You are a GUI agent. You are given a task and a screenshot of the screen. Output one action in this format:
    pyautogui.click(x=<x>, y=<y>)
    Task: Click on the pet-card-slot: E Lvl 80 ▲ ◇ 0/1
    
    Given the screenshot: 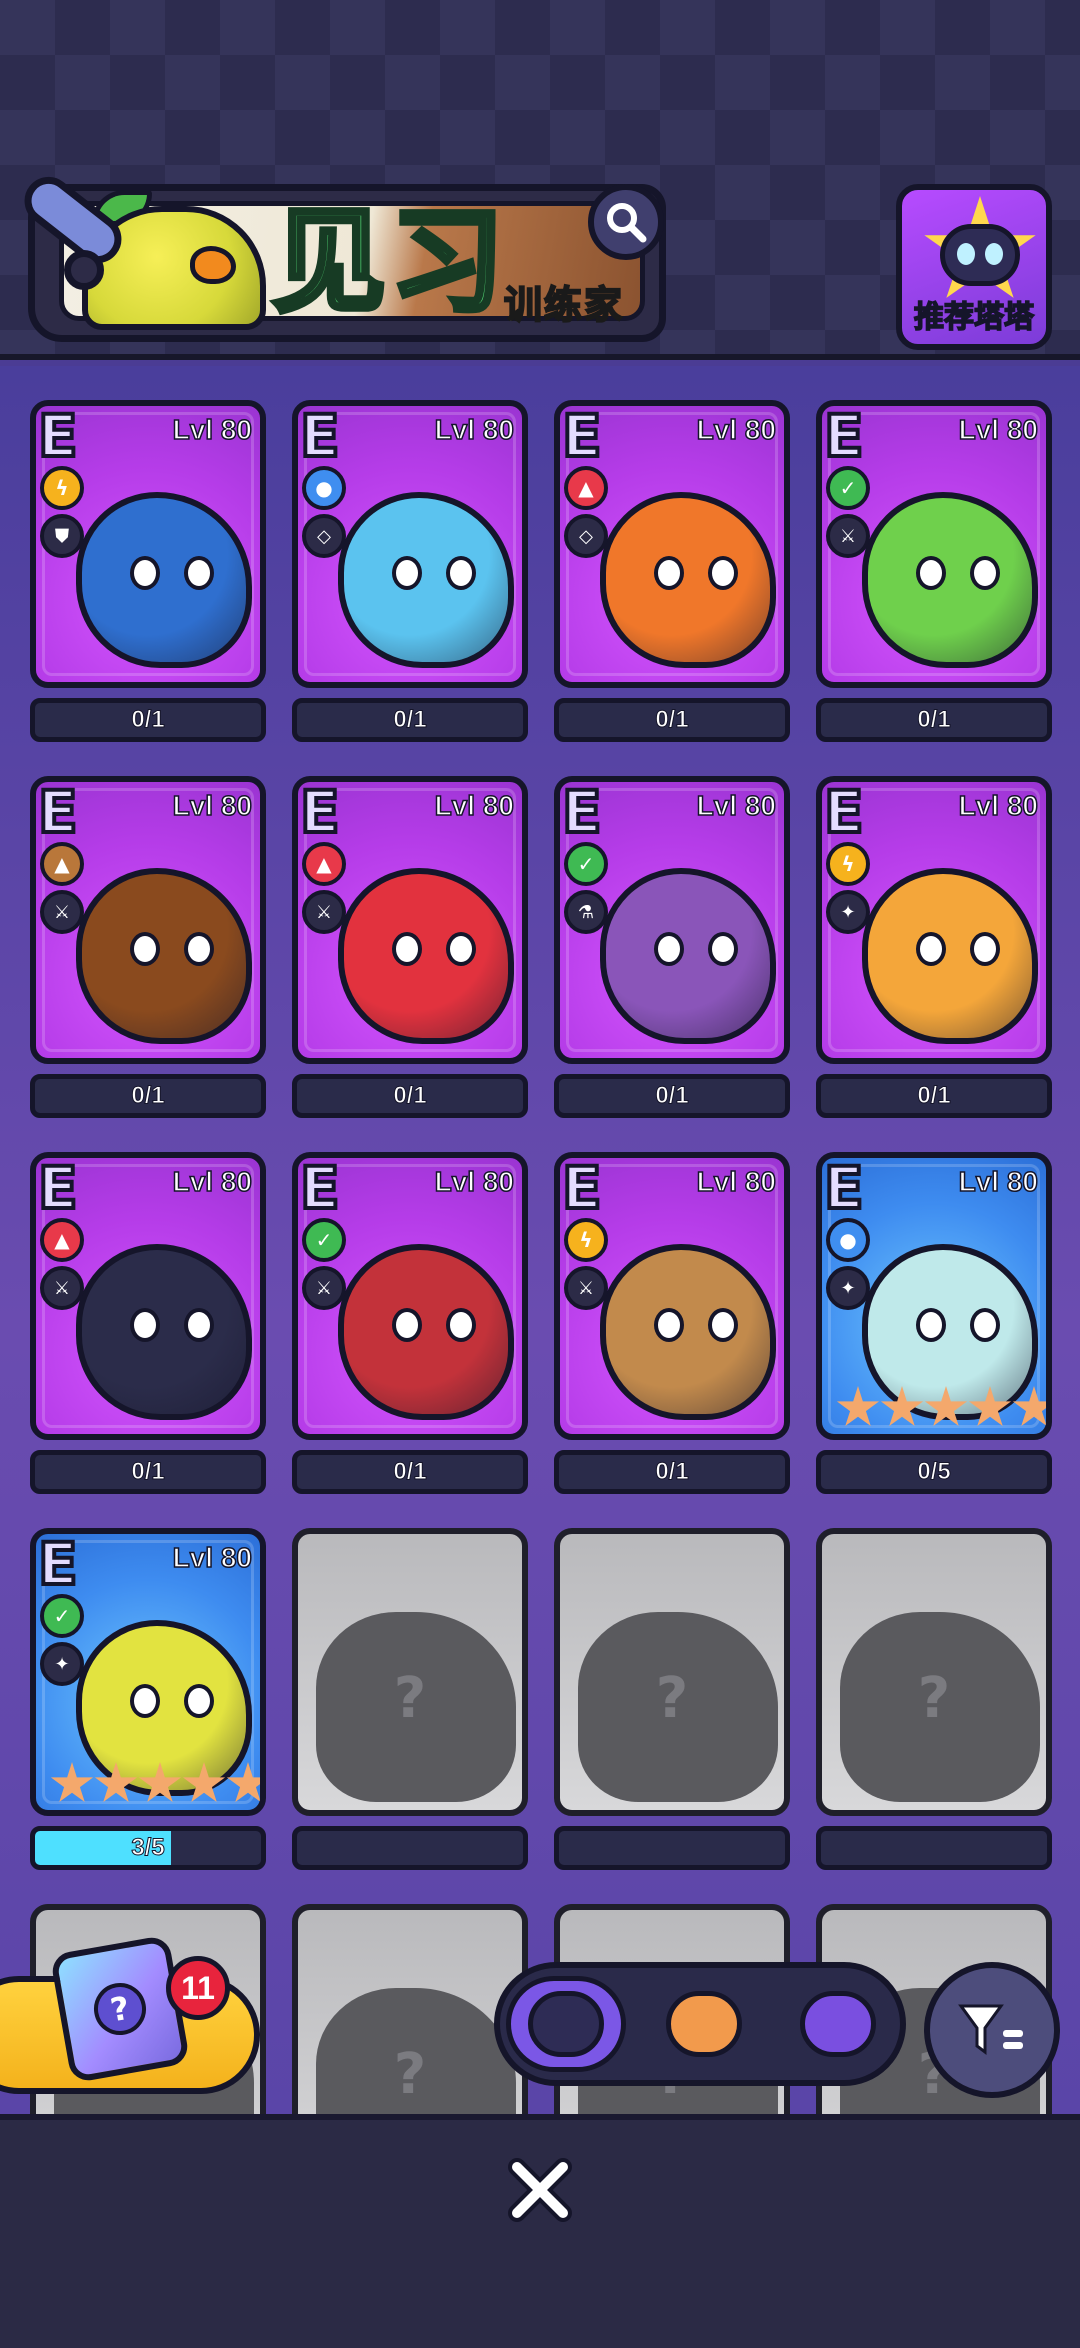 What is the action you would take?
    pyautogui.click(x=672, y=572)
    